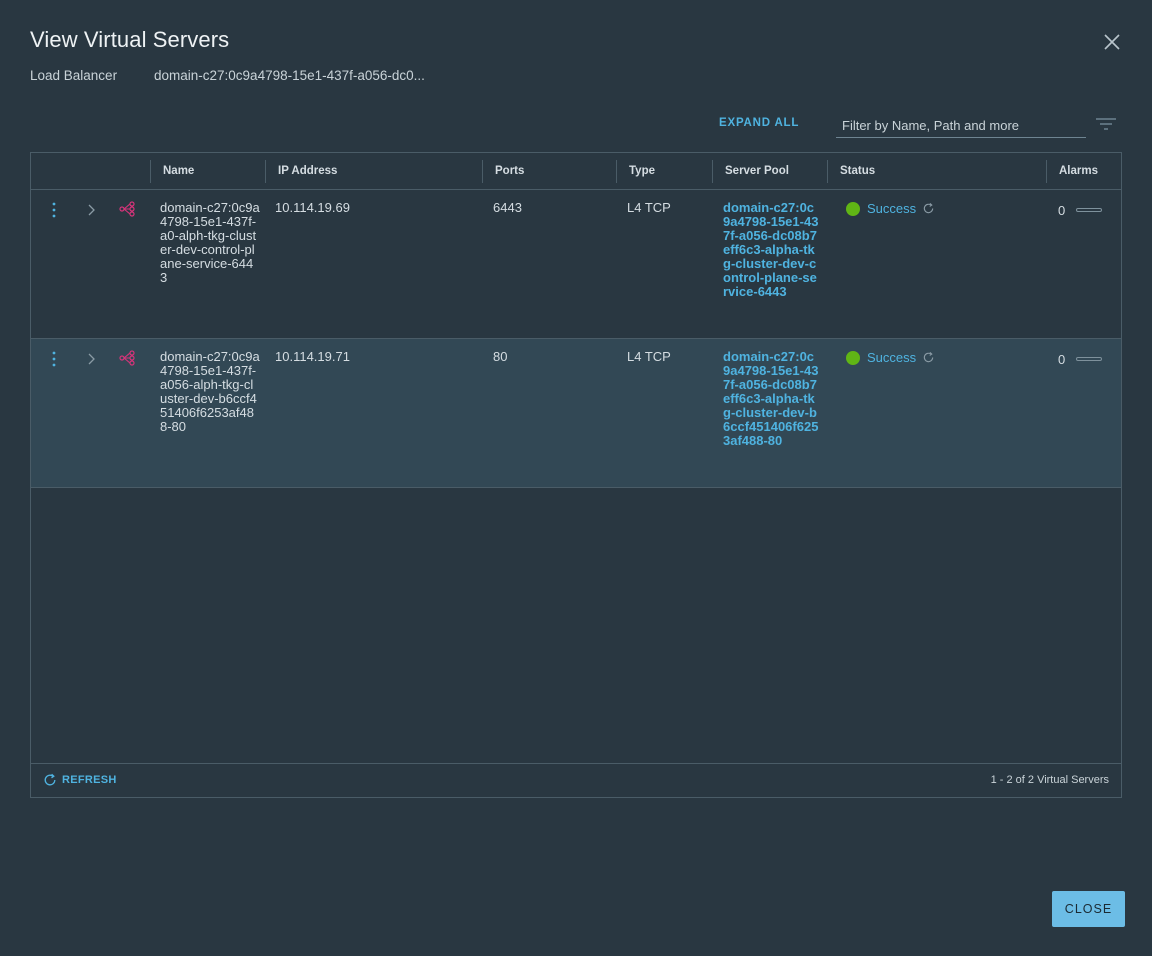 This screenshot has width=1152, height=956. What do you see at coordinates (507, 207) in the screenshot?
I see `ports: 6443` at bounding box center [507, 207].